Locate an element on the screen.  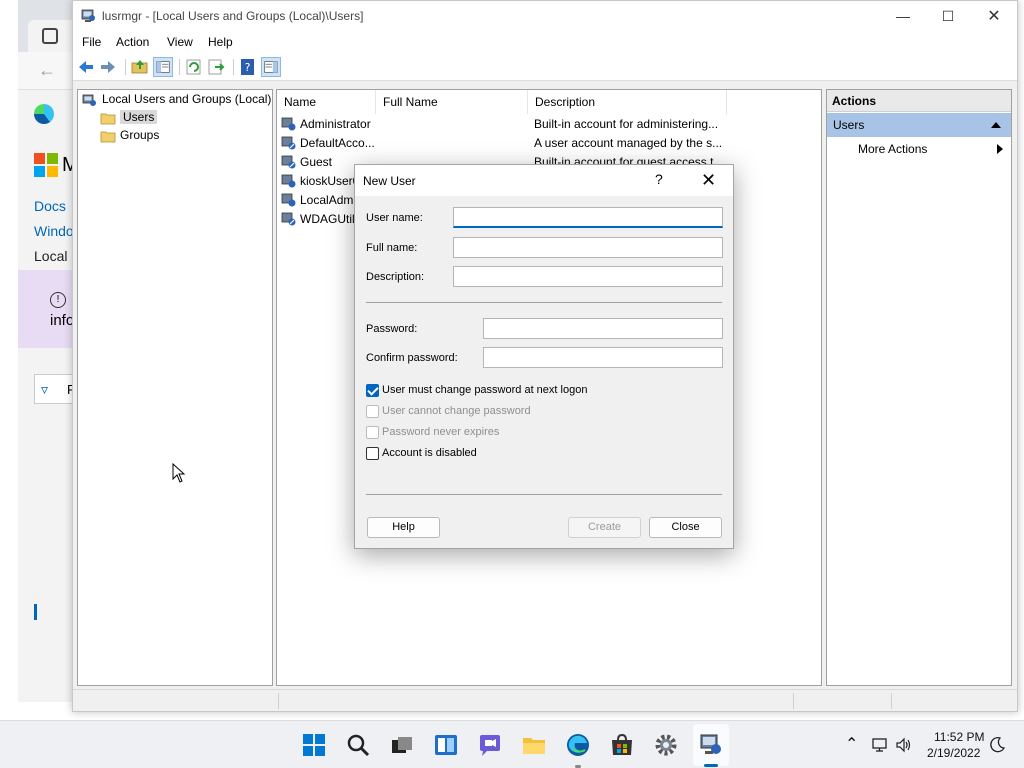
user-name: LocalAdmi is located at coordinates (328, 200).